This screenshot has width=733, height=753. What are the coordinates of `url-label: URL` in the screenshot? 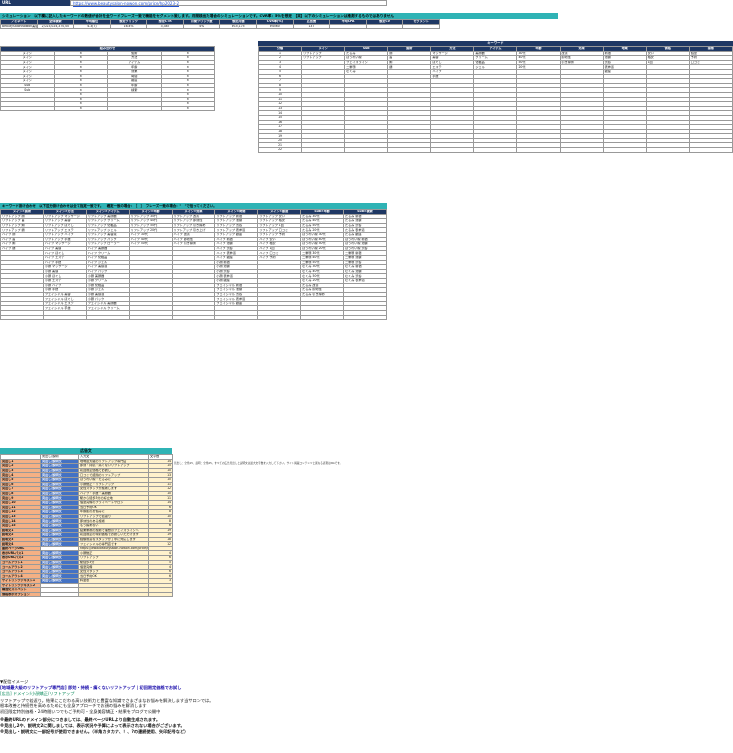 It's located at (35, 3).